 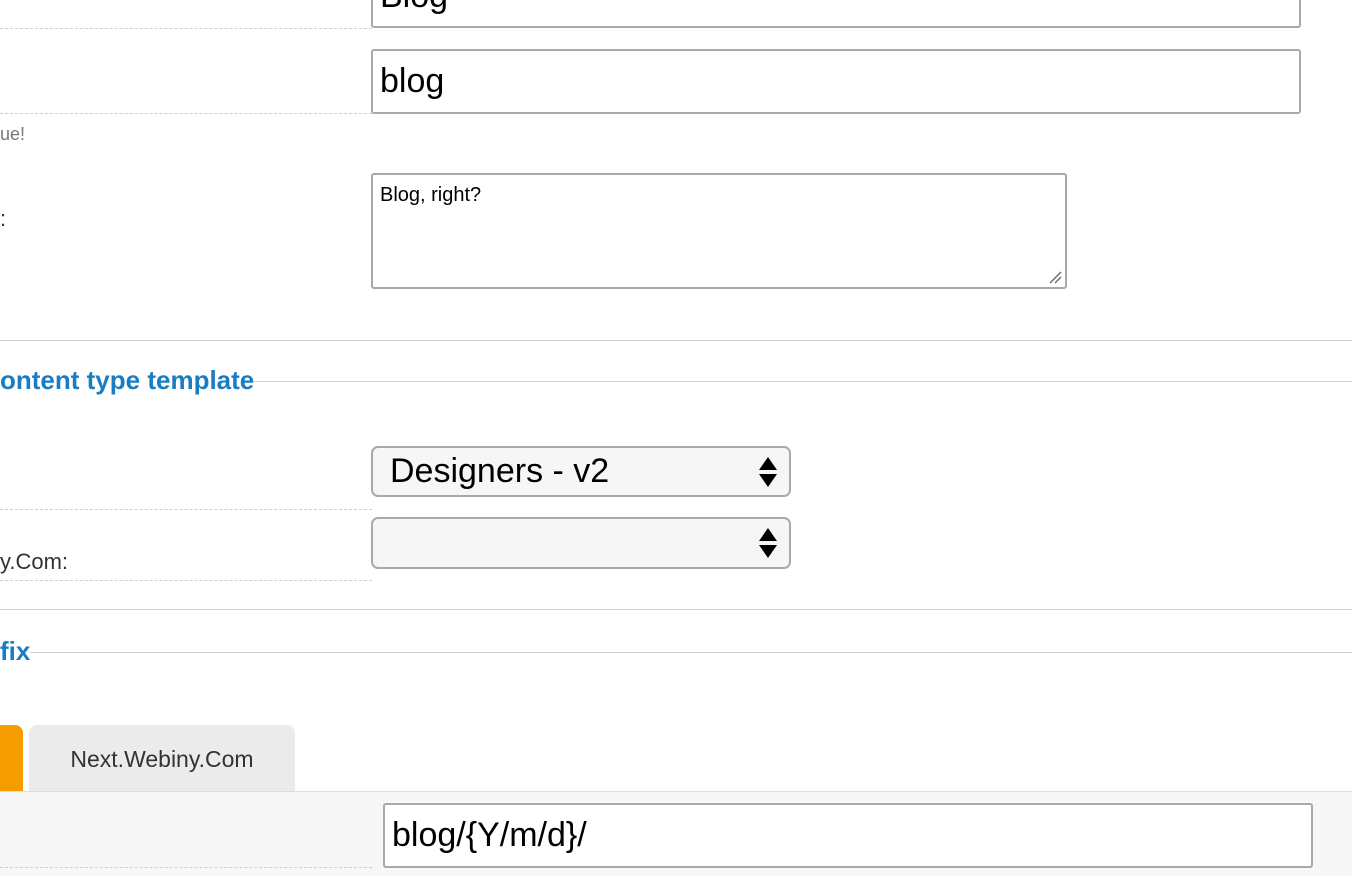 I want to click on divider-site, so click(x=186, y=580).